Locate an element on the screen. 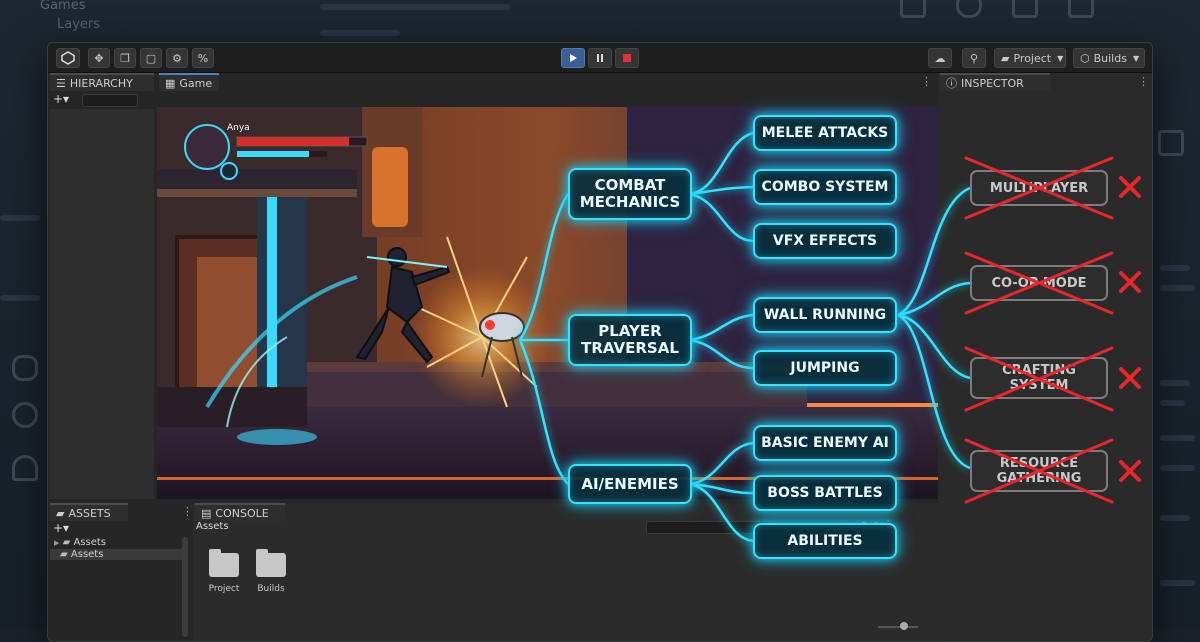  mindmap-leaf-combo-system: COMBO SYSTEM is located at coordinates (825, 187).